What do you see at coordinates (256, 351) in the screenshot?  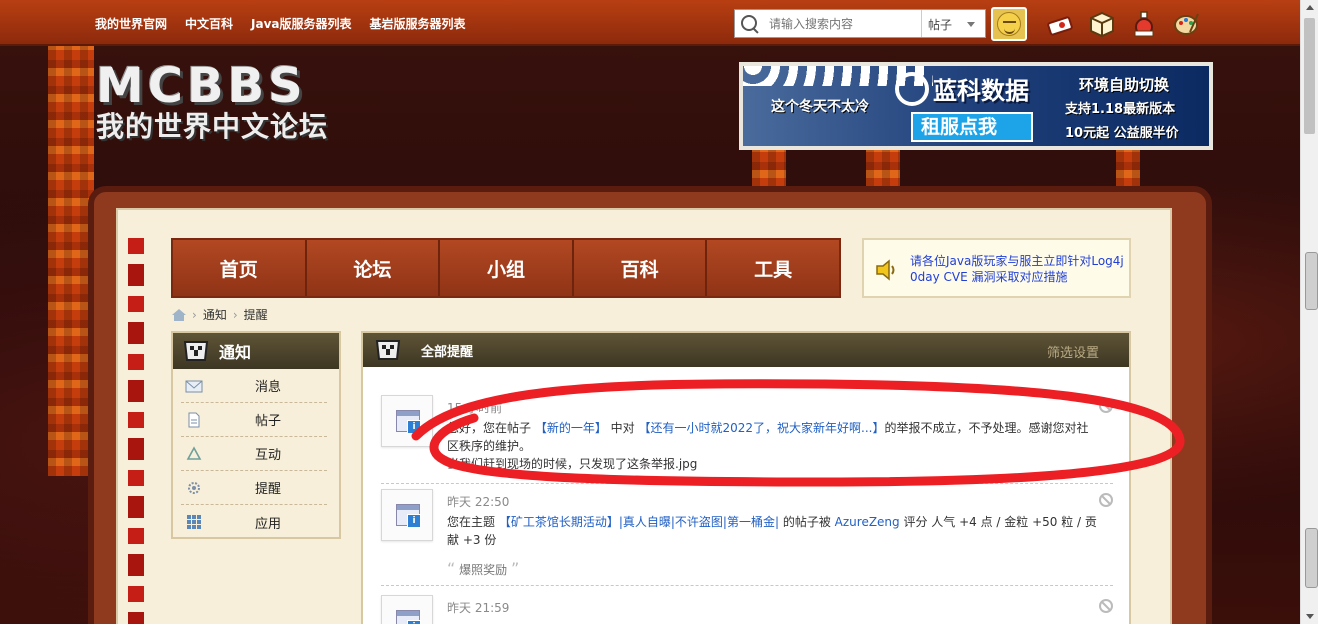 I see `sidebar-header: 通知` at bounding box center [256, 351].